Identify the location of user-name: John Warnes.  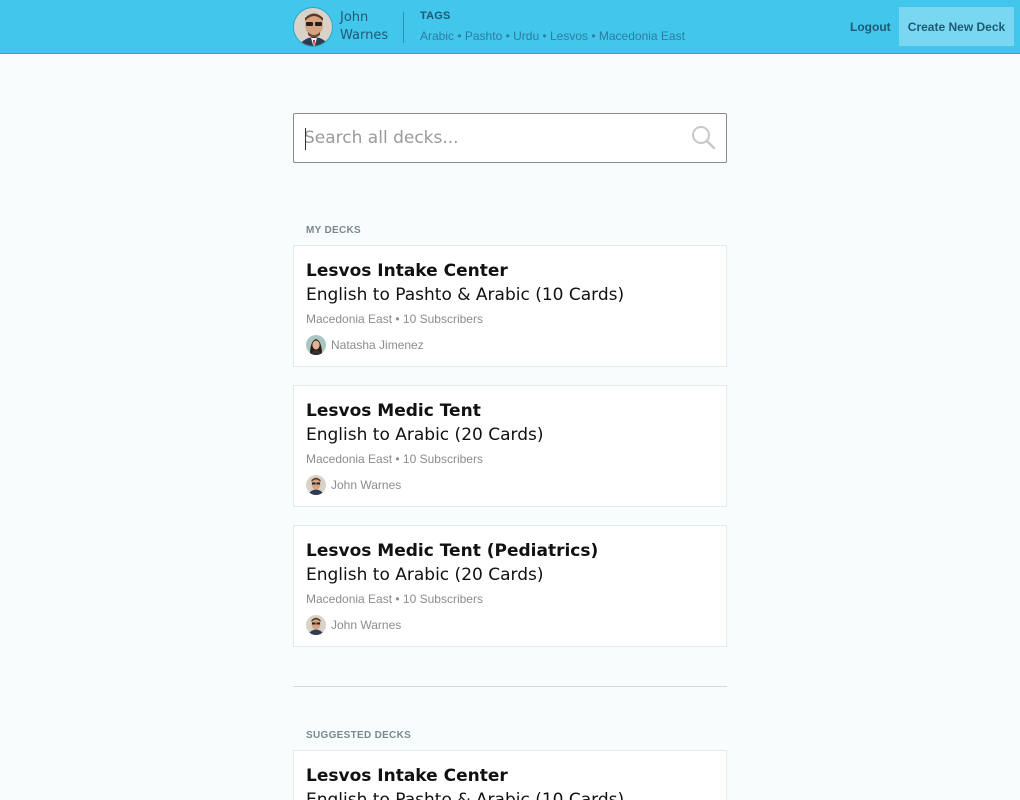
(364, 26).